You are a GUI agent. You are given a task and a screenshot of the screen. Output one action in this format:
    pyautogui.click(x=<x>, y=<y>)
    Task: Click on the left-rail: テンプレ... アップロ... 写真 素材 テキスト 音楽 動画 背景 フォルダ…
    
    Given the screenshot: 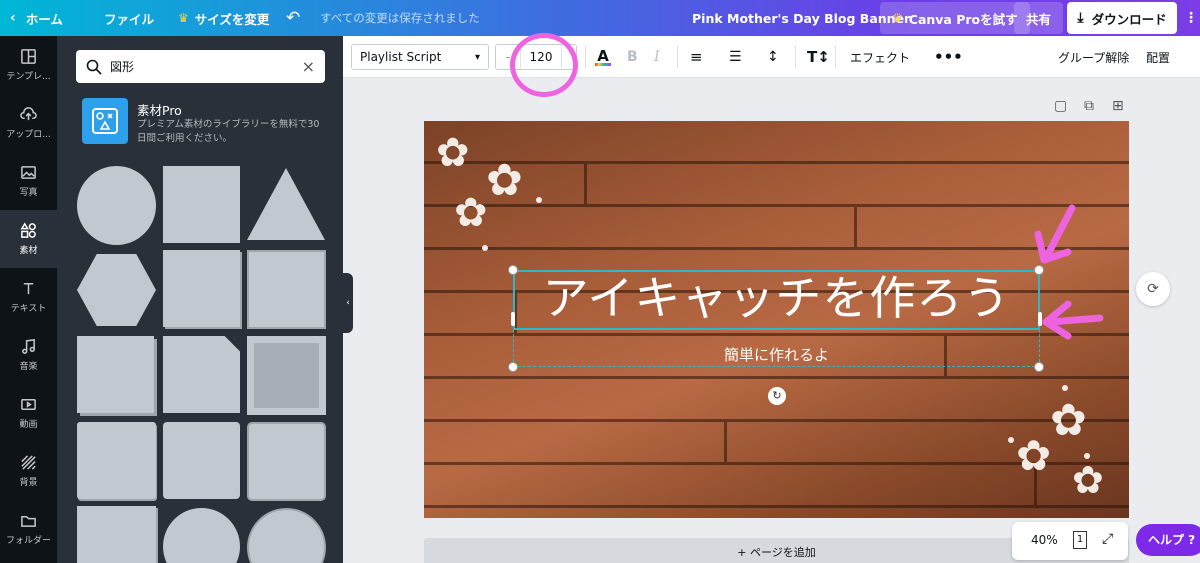 What is the action you would take?
    pyautogui.click(x=28, y=299)
    